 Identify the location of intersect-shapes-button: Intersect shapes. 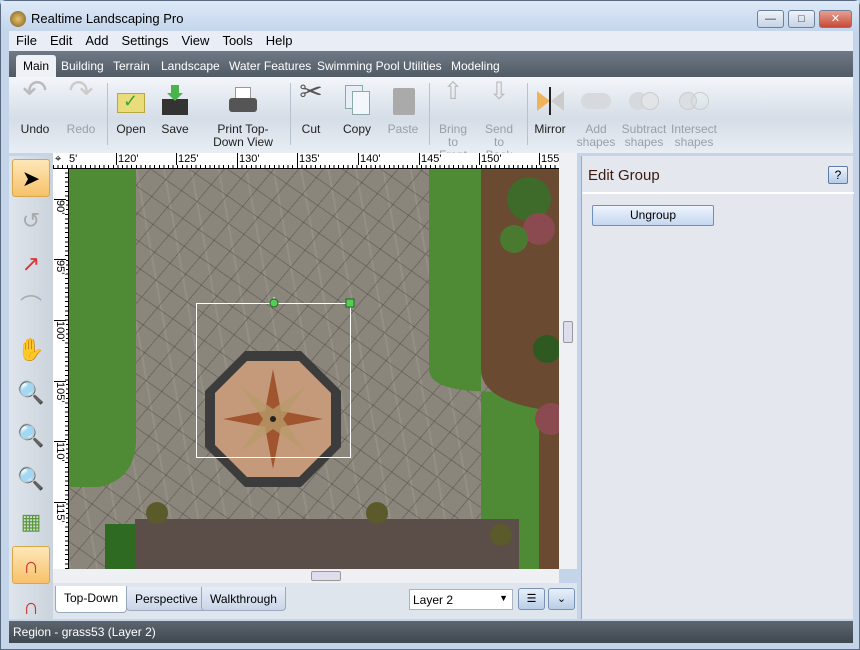
(694, 117).